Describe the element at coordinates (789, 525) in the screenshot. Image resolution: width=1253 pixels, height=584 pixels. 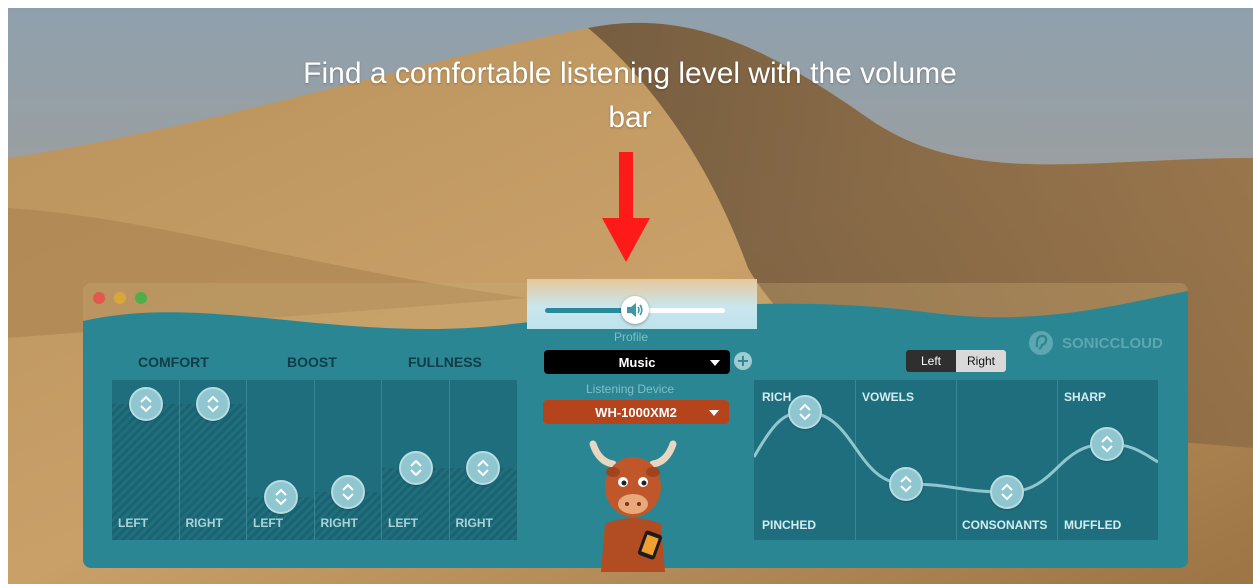
I see `pinched-label: PINCHED` at that location.